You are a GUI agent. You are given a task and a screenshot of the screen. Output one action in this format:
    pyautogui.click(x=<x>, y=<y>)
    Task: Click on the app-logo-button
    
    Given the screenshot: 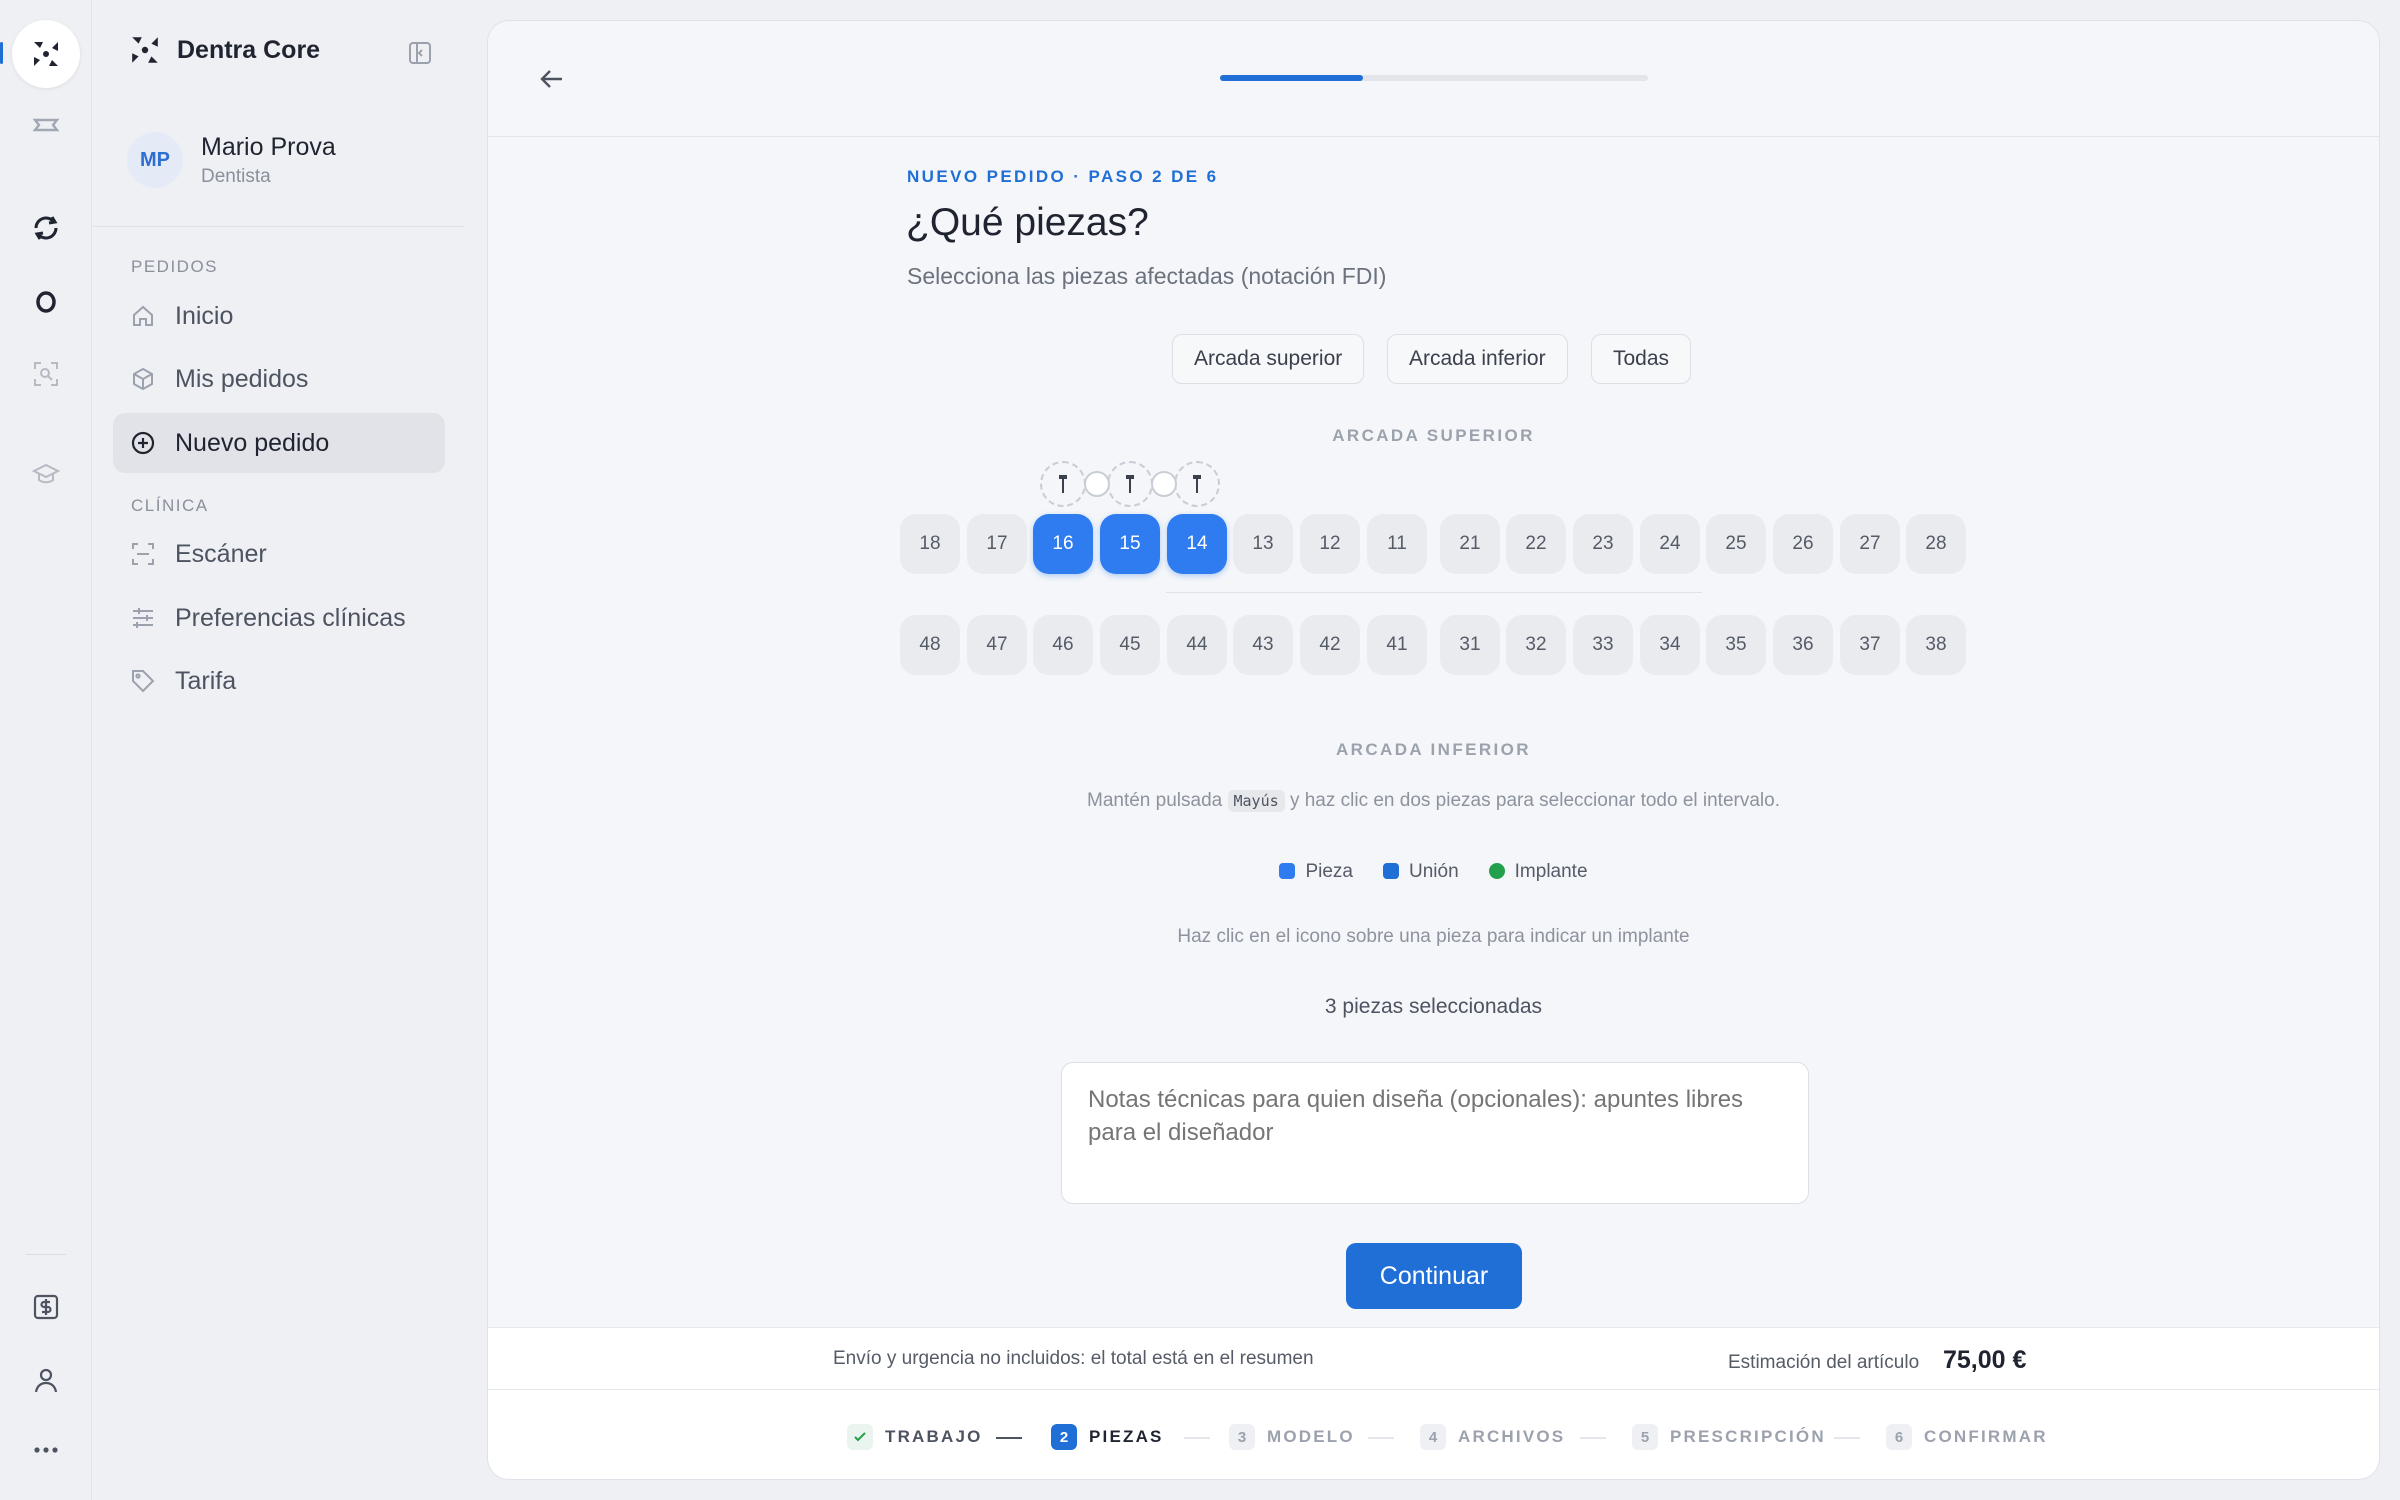 What is the action you would take?
    pyautogui.click(x=46, y=54)
    